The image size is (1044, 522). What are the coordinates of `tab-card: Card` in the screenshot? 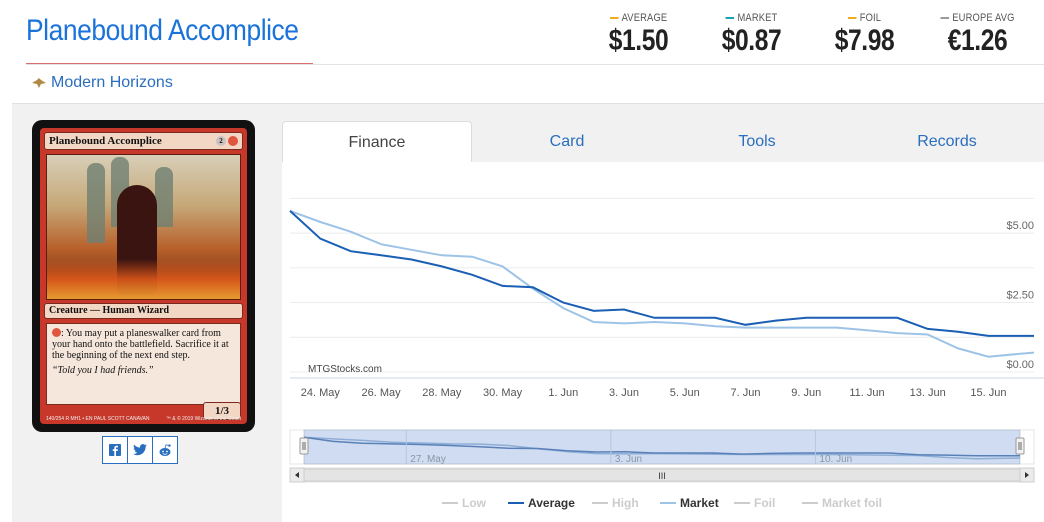 It's located at (567, 141).